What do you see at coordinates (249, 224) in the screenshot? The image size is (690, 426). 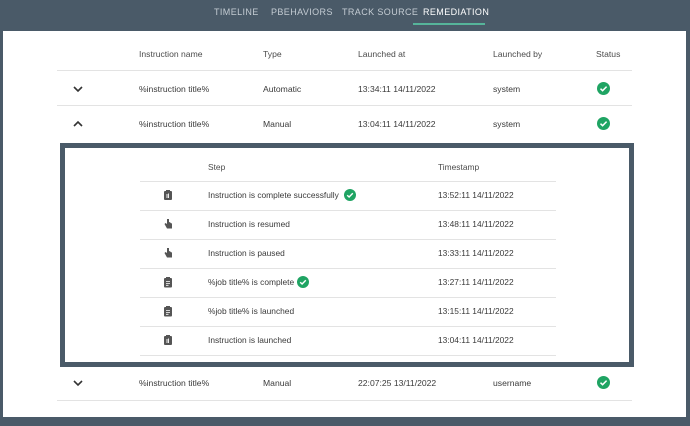 I see `step-text: Instruction is resumed` at bounding box center [249, 224].